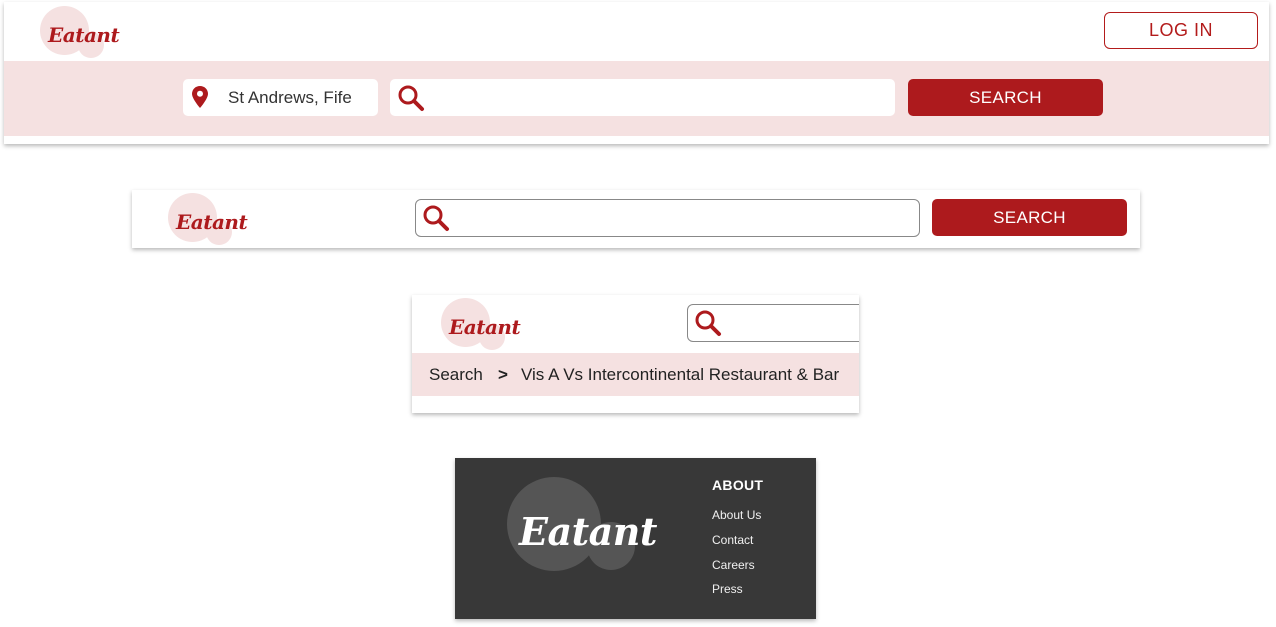 Image resolution: width=1276 pixels, height=627 pixels. What do you see at coordinates (738, 485) in the screenshot?
I see `about-heading: ABOUT` at bounding box center [738, 485].